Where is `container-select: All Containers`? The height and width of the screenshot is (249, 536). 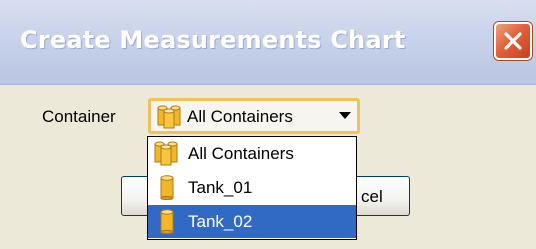 container-select: All Containers is located at coordinates (254, 116).